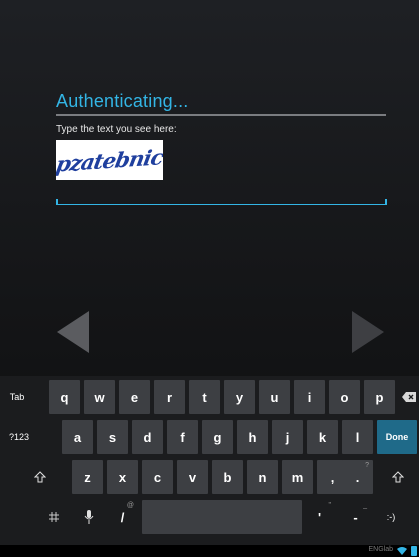  Describe the element at coordinates (87, 477) in the screenshot. I see `key-z: z` at that location.